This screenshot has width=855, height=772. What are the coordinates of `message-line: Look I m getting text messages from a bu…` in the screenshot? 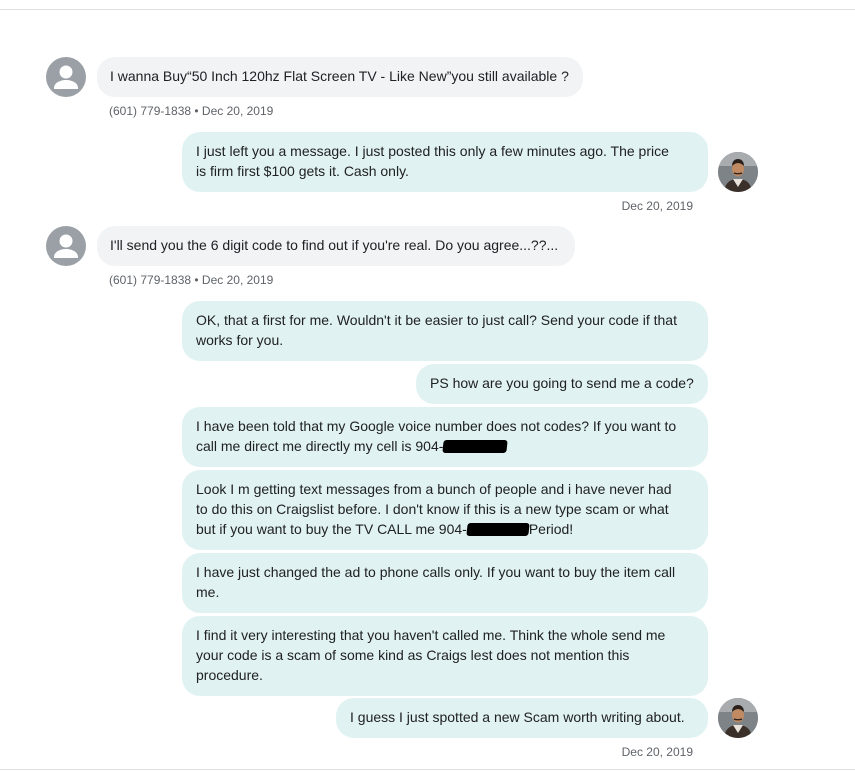 It's located at (434, 489).